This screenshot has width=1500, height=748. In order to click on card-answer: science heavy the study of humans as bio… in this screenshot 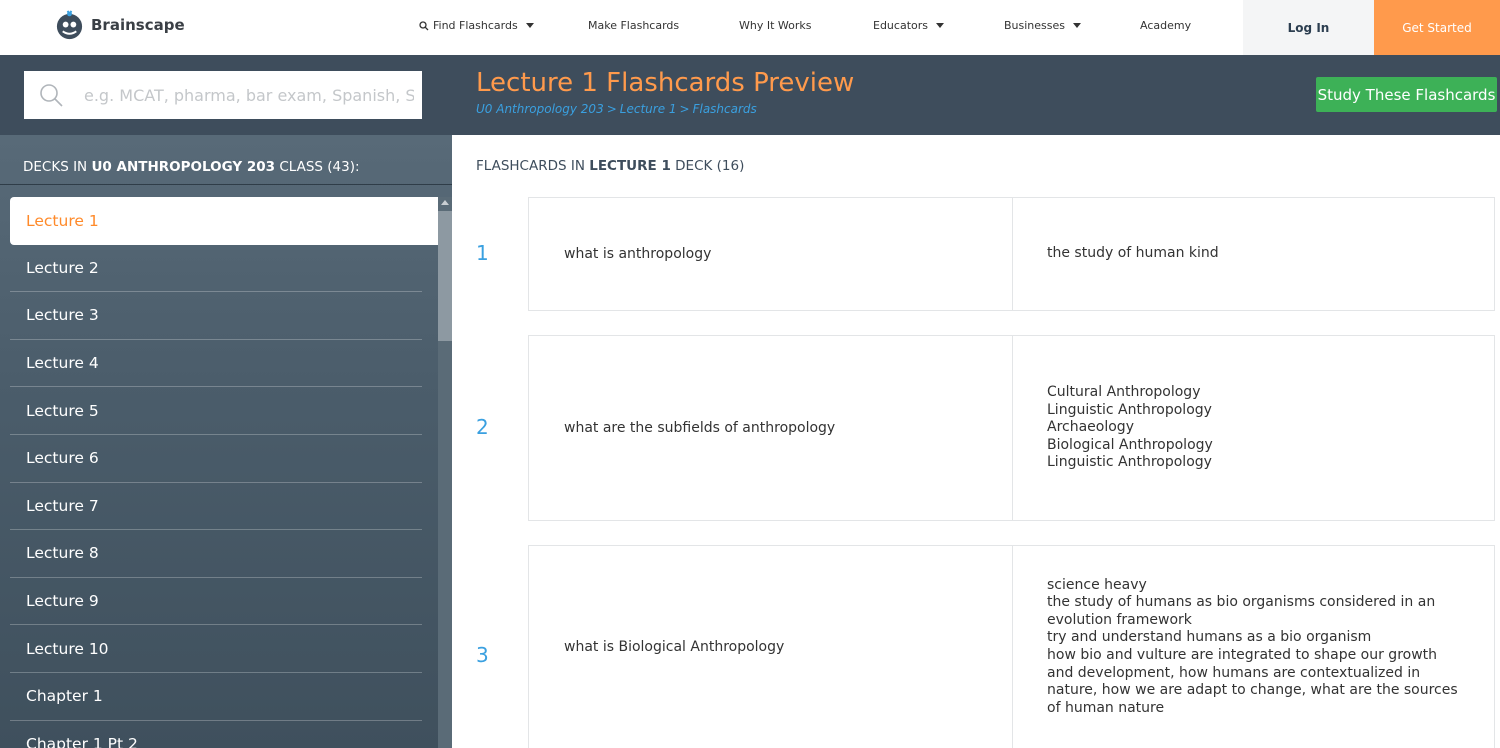, I will do `click(1252, 646)`.